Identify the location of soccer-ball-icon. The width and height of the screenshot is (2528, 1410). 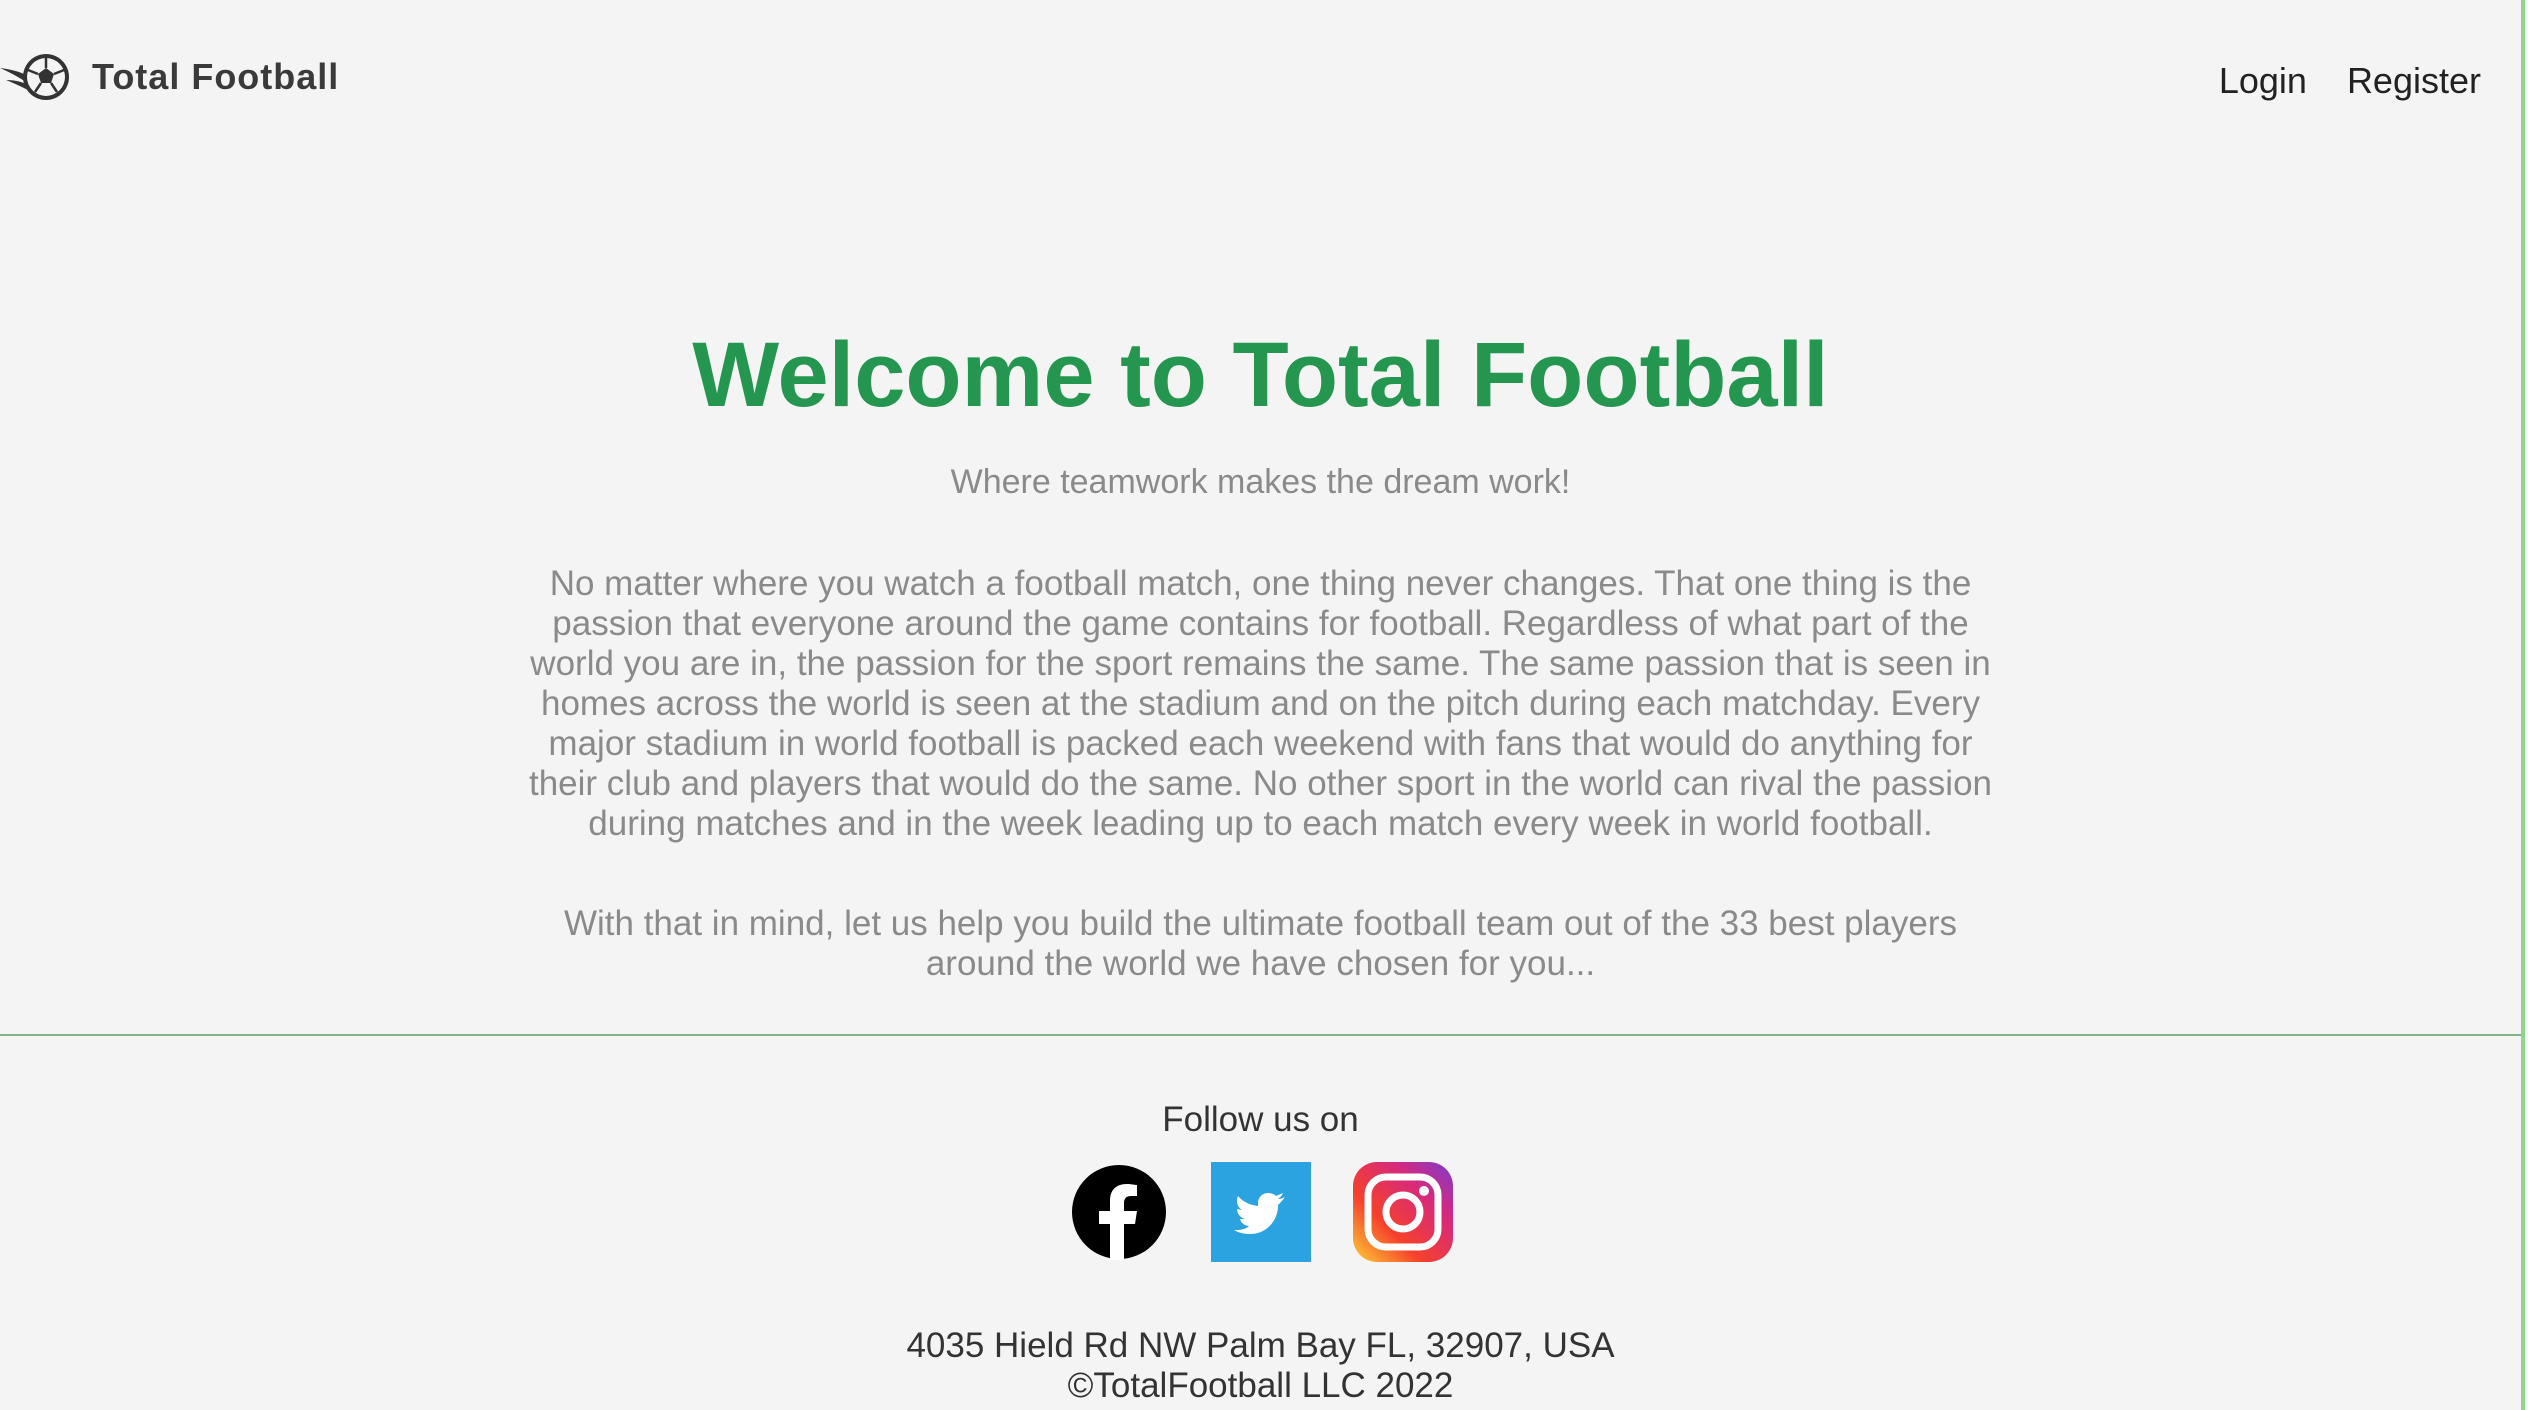
(34, 77).